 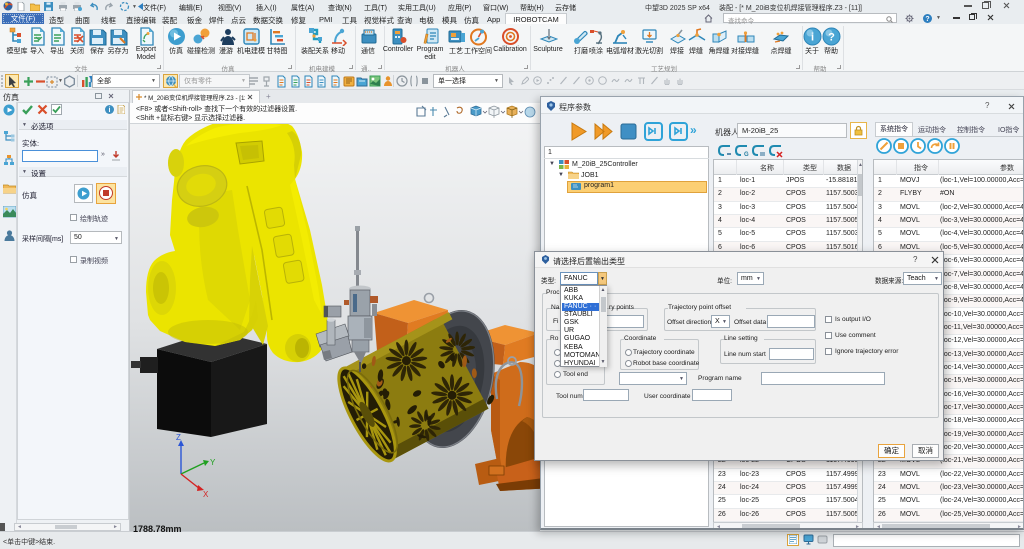 What do you see at coordinates (206, 494) in the screenshot?
I see `svg-text: X` at bounding box center [206, 494].